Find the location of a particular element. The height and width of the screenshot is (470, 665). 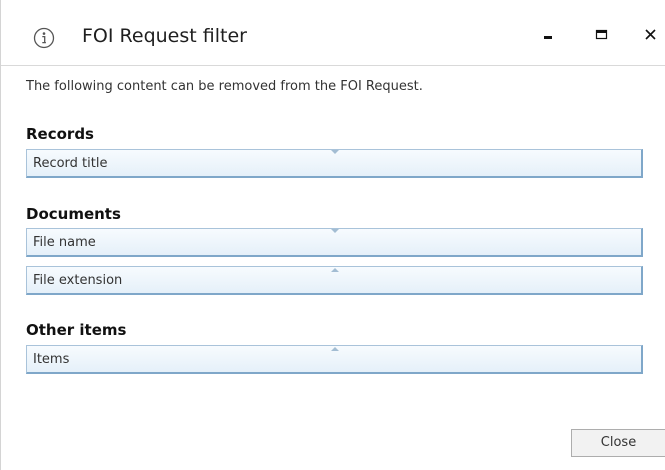

maximize-button is located at coordinates (602, 36).